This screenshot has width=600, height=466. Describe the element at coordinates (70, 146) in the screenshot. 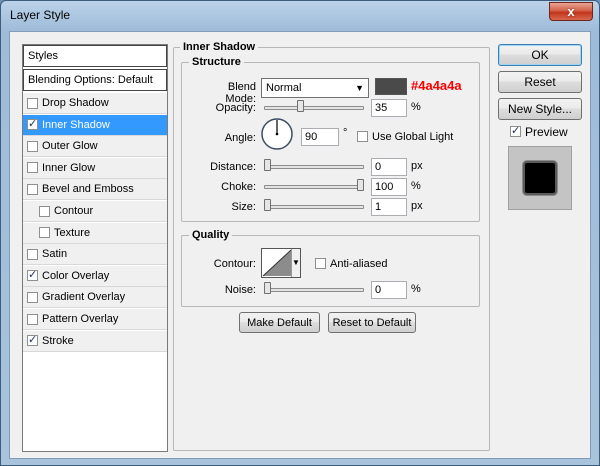

I see `style-item-label: Outer Glow` at that location.